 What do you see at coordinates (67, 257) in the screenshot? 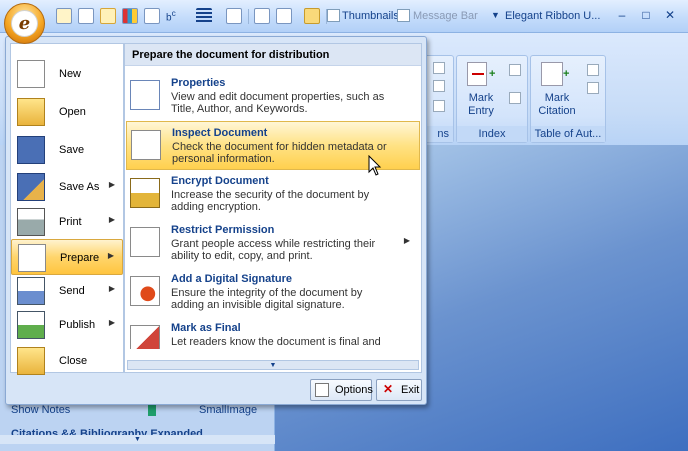
I see `menu-item-prepare: Prepare ▶` at bounding box center [67, 257].